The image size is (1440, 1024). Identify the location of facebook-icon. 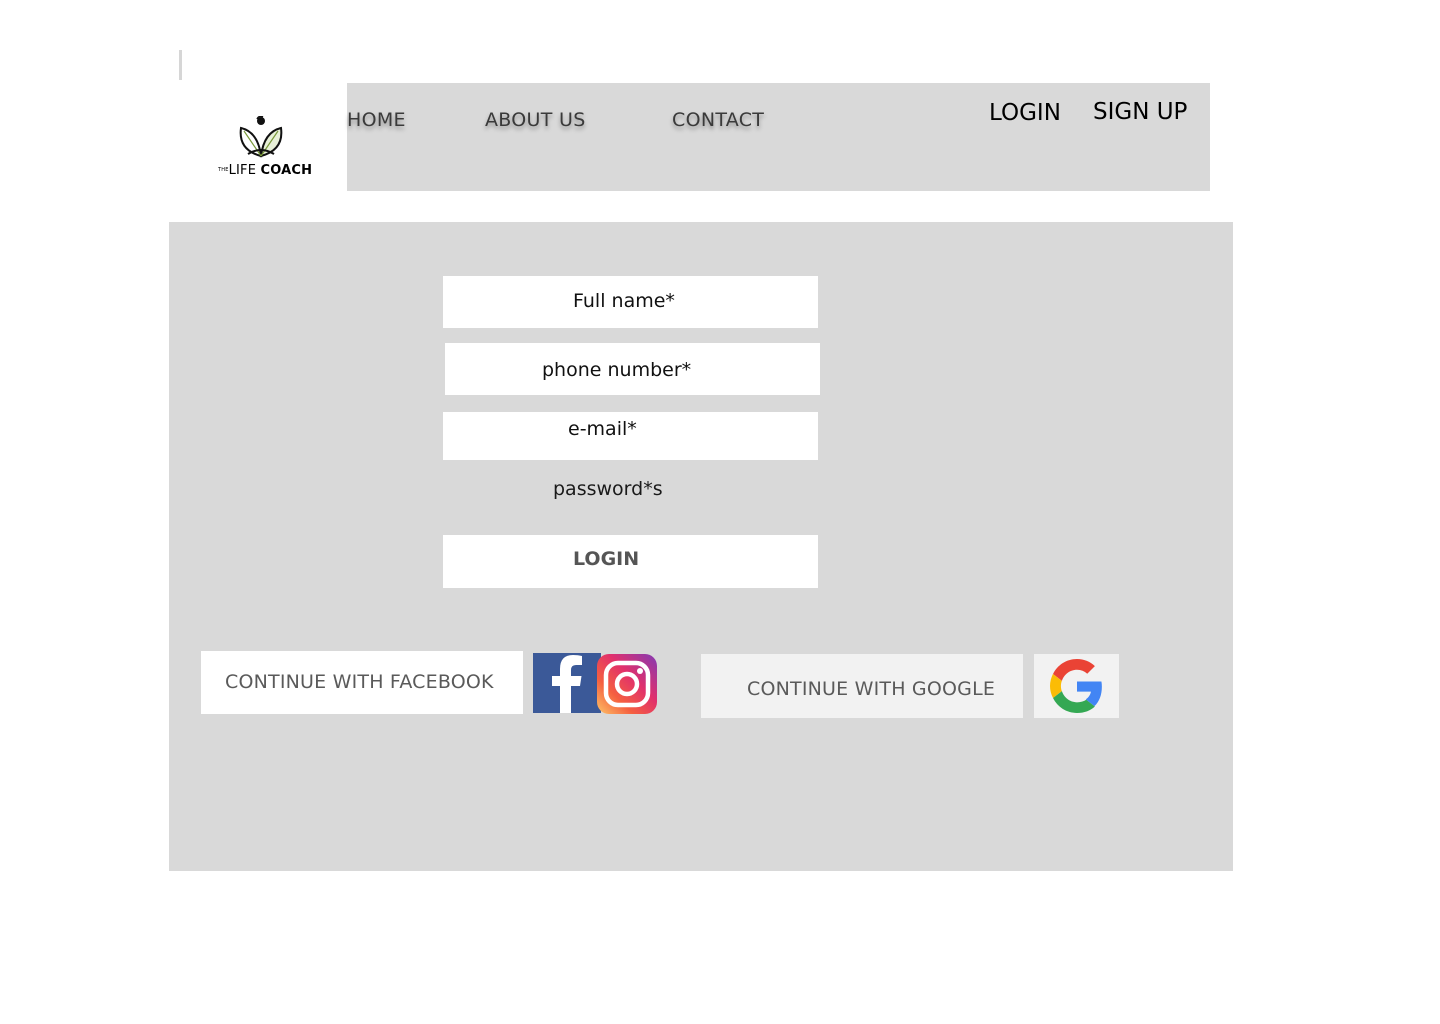
(567, 683).